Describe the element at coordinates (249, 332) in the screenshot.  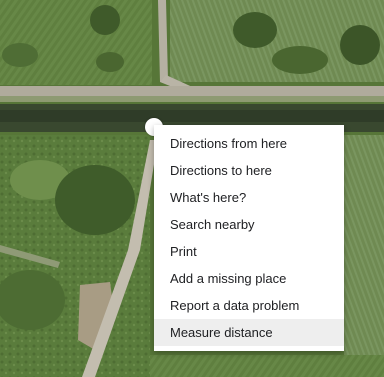
I see `menu-item-measure-distance: Measure distance` at that location.